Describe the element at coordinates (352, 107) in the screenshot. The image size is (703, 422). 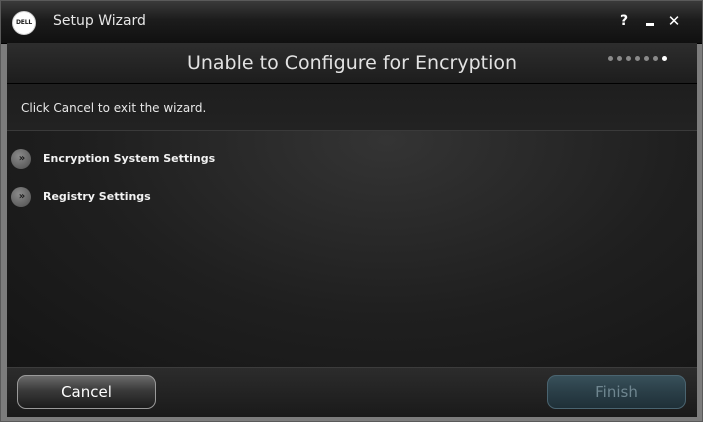
I see `instruction-band: Click Cancel to exit the wizard.` at that location.